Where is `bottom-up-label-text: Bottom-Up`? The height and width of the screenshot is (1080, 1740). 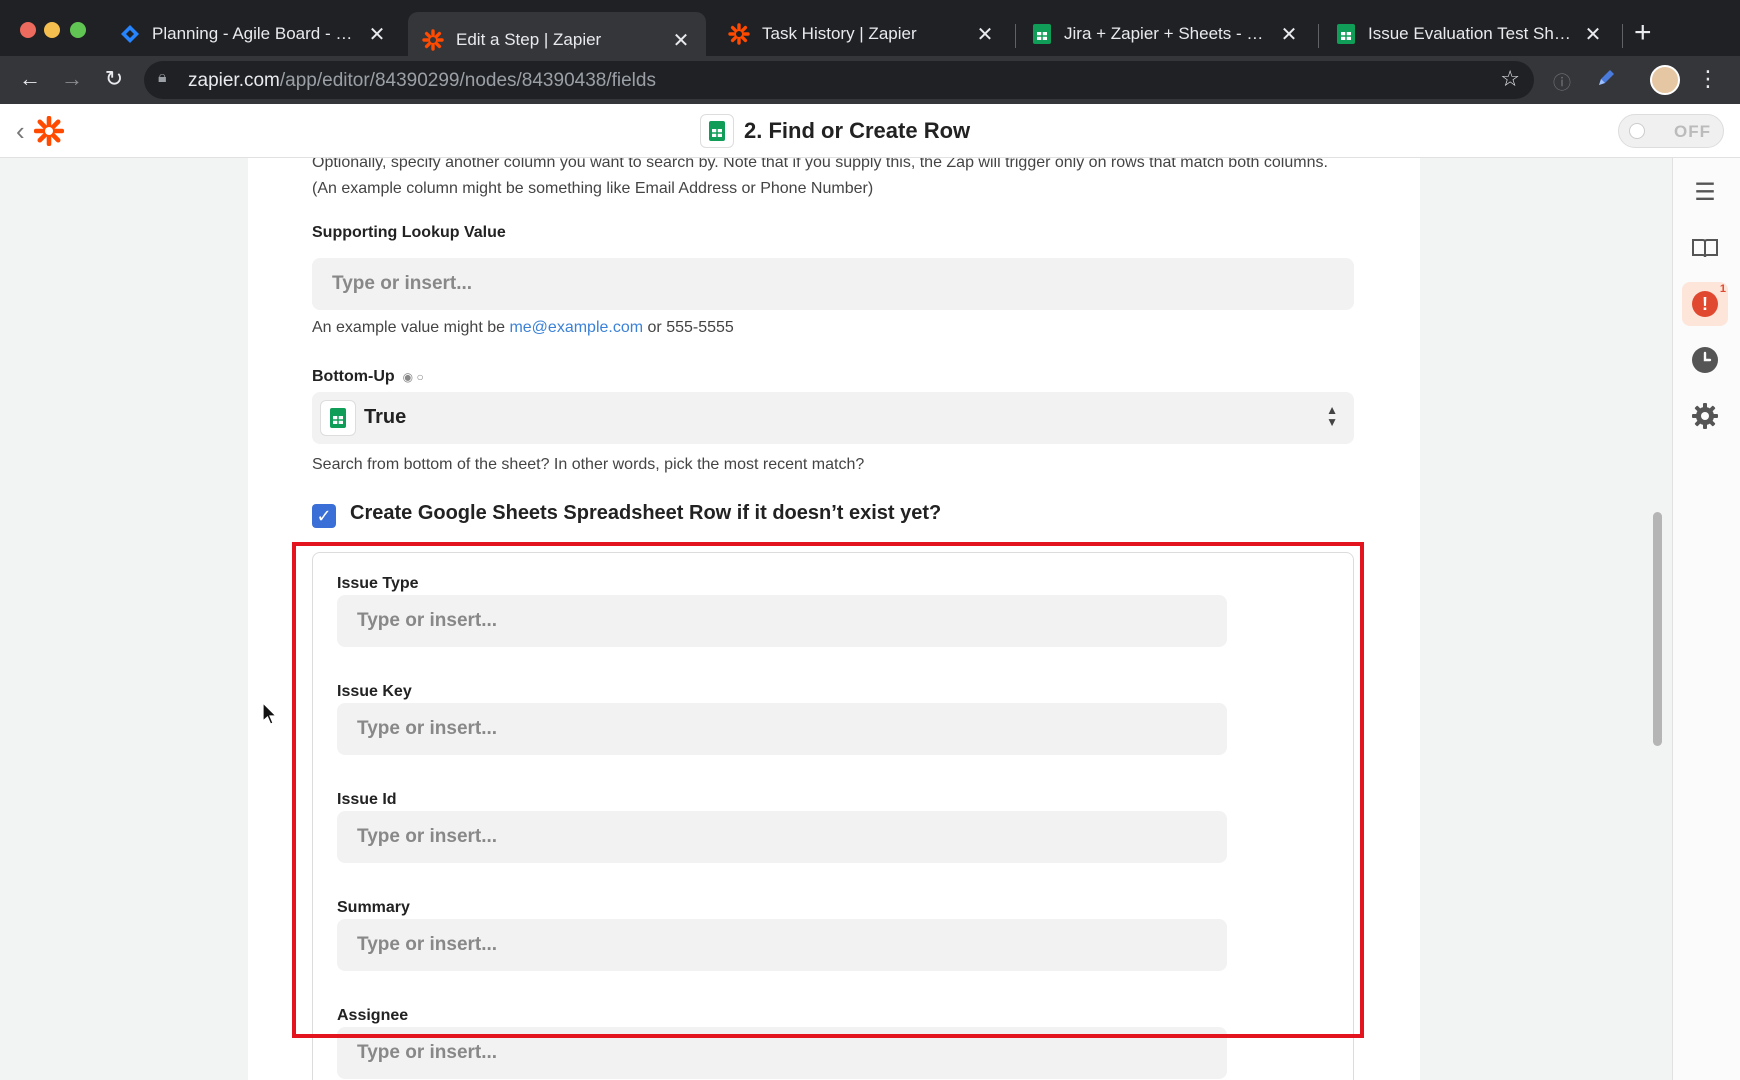 bottom-up-label-text: Bottom-Up is located at coordinates (353, 376).